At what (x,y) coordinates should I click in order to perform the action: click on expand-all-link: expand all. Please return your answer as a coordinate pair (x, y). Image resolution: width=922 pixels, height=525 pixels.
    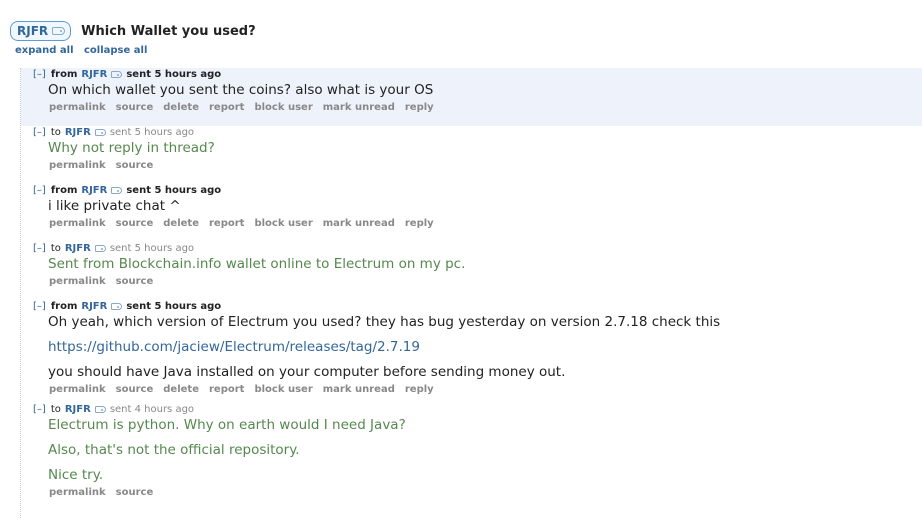
    Looking at the image, I should click on (44, 50).